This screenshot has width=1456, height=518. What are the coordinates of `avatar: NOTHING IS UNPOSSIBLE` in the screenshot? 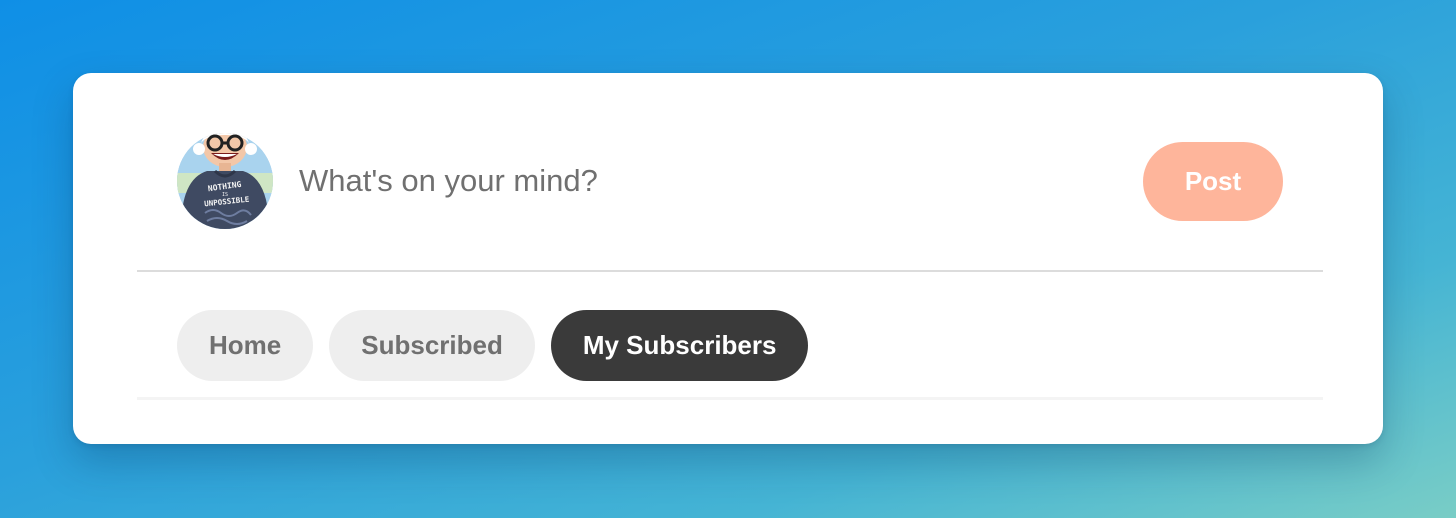 It's located at (225, 181).